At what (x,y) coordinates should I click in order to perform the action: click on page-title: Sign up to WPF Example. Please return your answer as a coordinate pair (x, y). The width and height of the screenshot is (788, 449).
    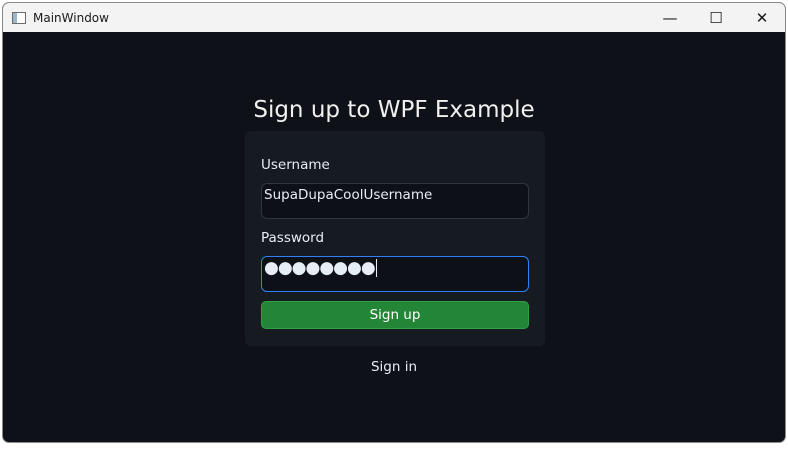
    Looking at the image, I should click on (394, 110).